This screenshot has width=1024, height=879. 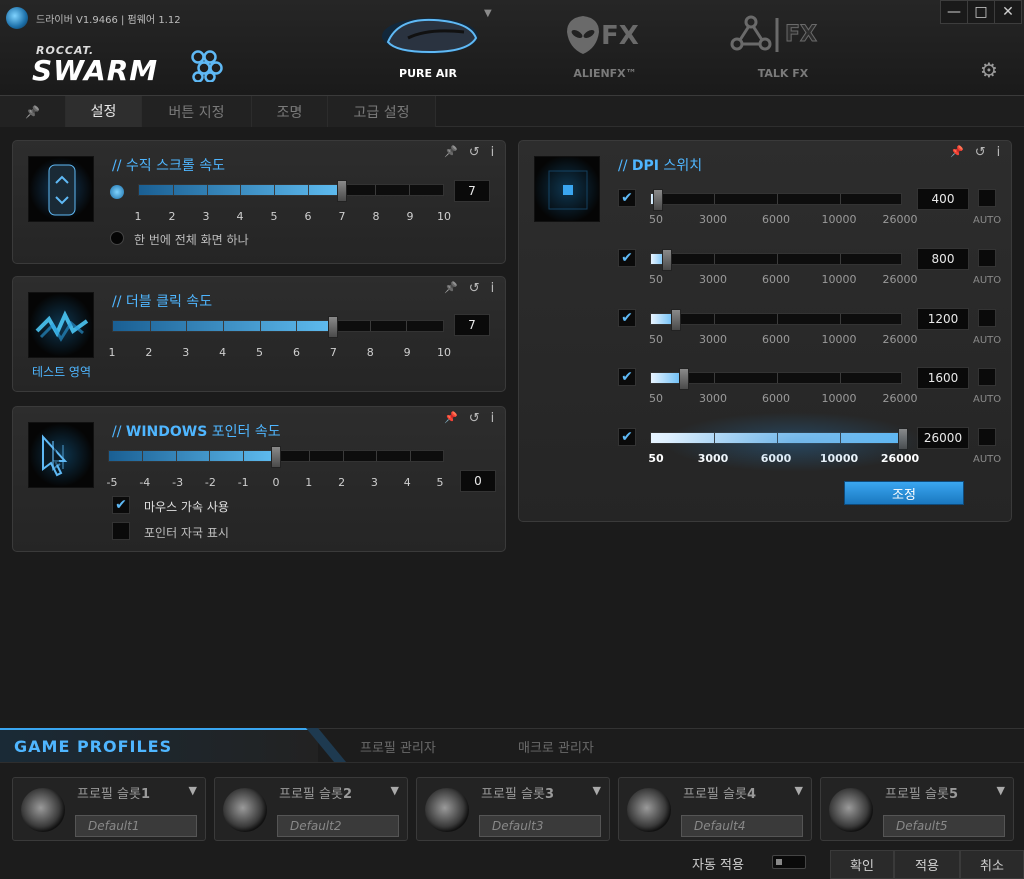 I want to click on double-click-slider, so click(x=278, y=327).